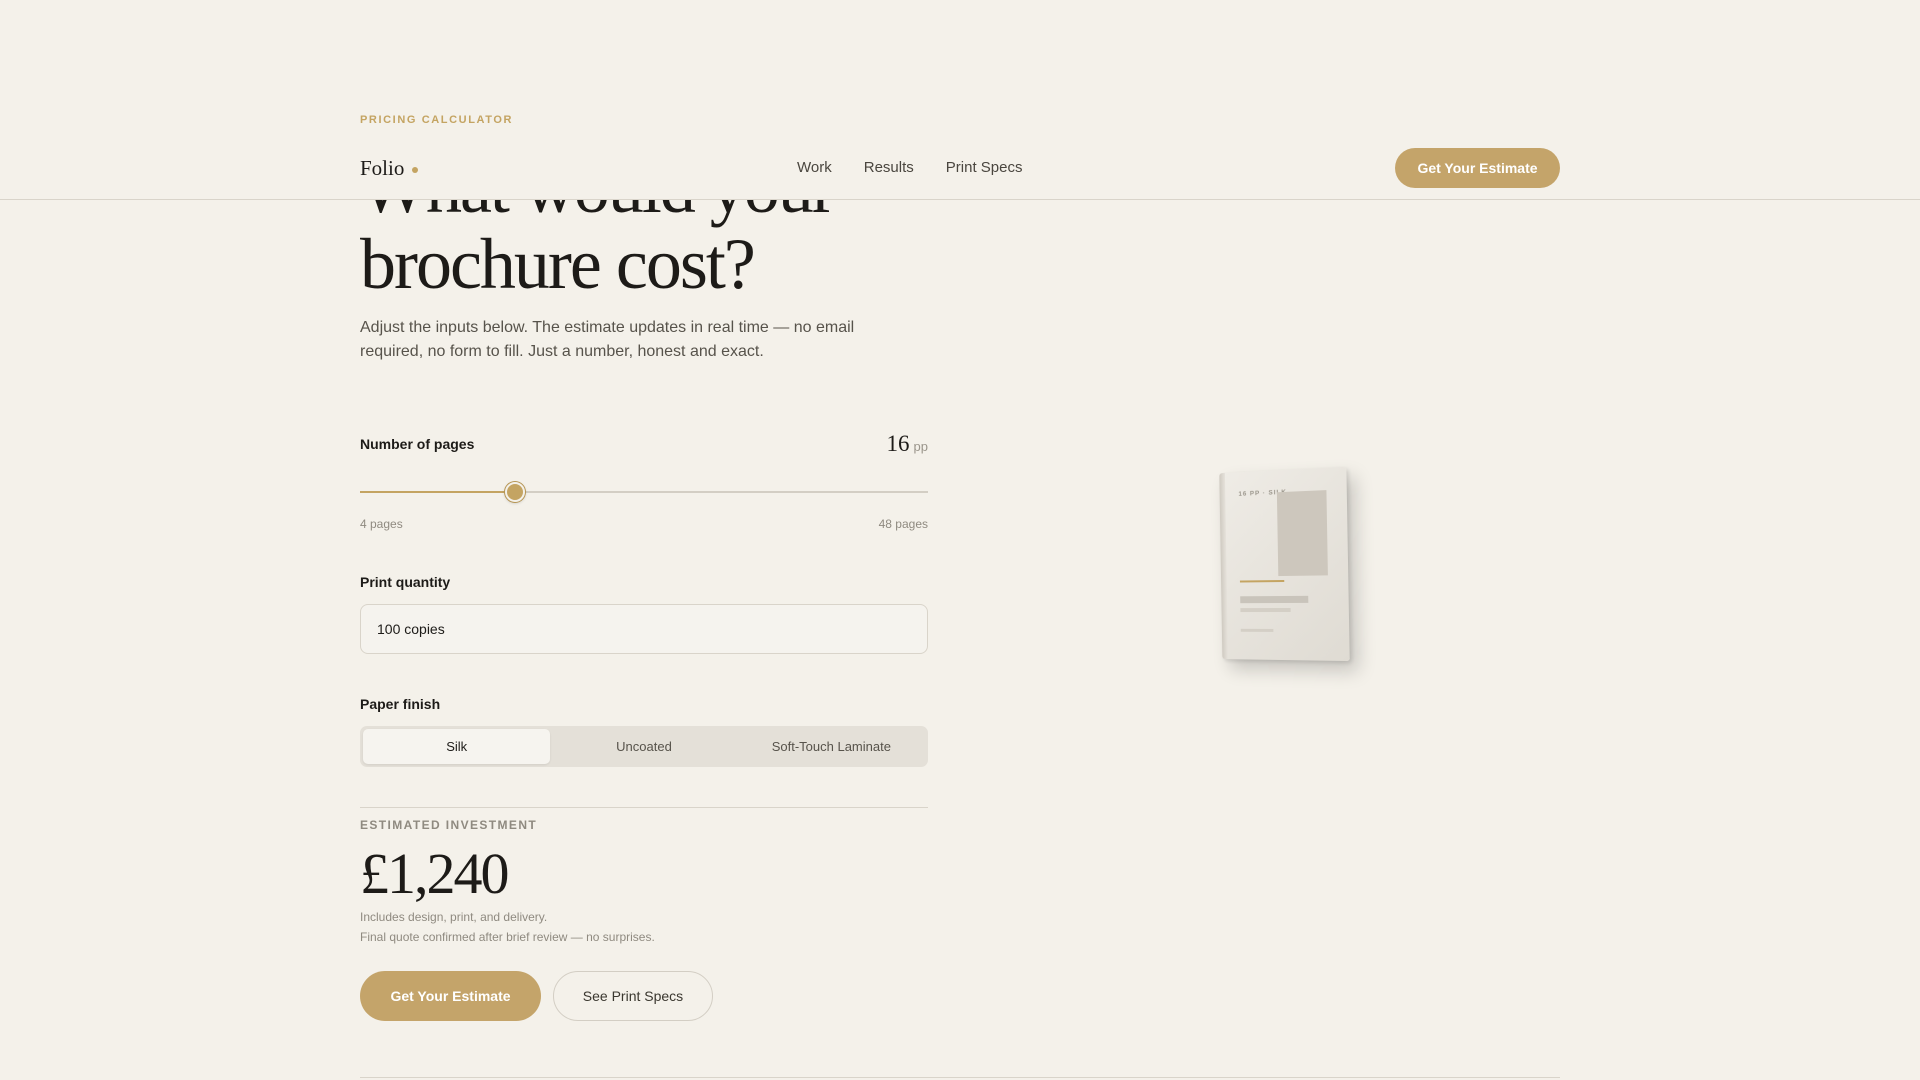 This screenshot has height=1080, width=1920. I want to click on nav-links: Work Results Print Specs, so click(909, 167).